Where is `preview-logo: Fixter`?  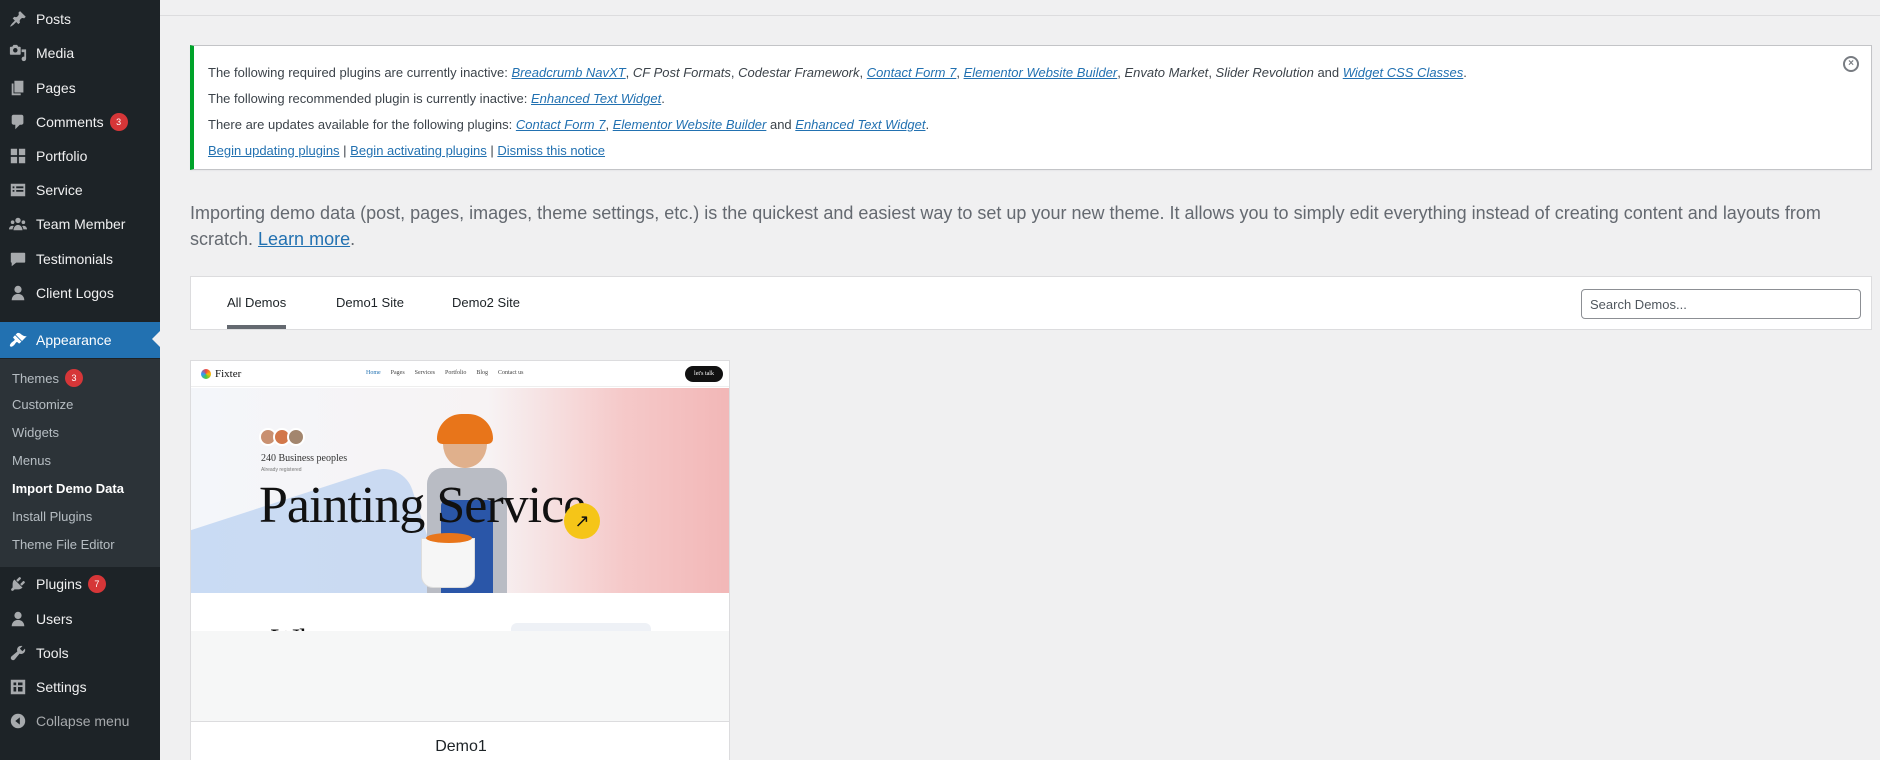
preview-logo: Fixter is located at coordinates (221, 374).